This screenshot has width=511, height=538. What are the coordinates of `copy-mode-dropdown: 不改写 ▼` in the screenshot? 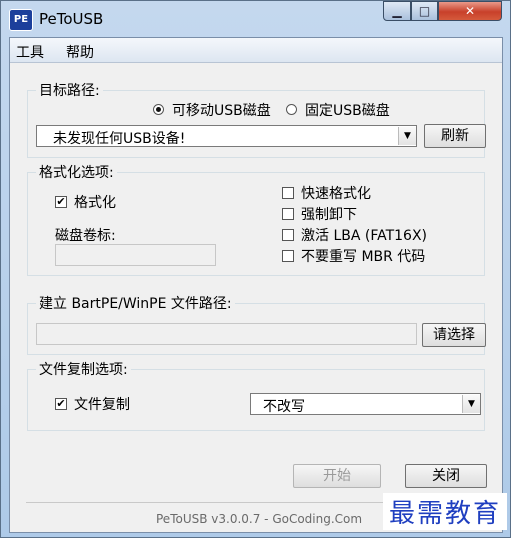 It's located at (365, 404).